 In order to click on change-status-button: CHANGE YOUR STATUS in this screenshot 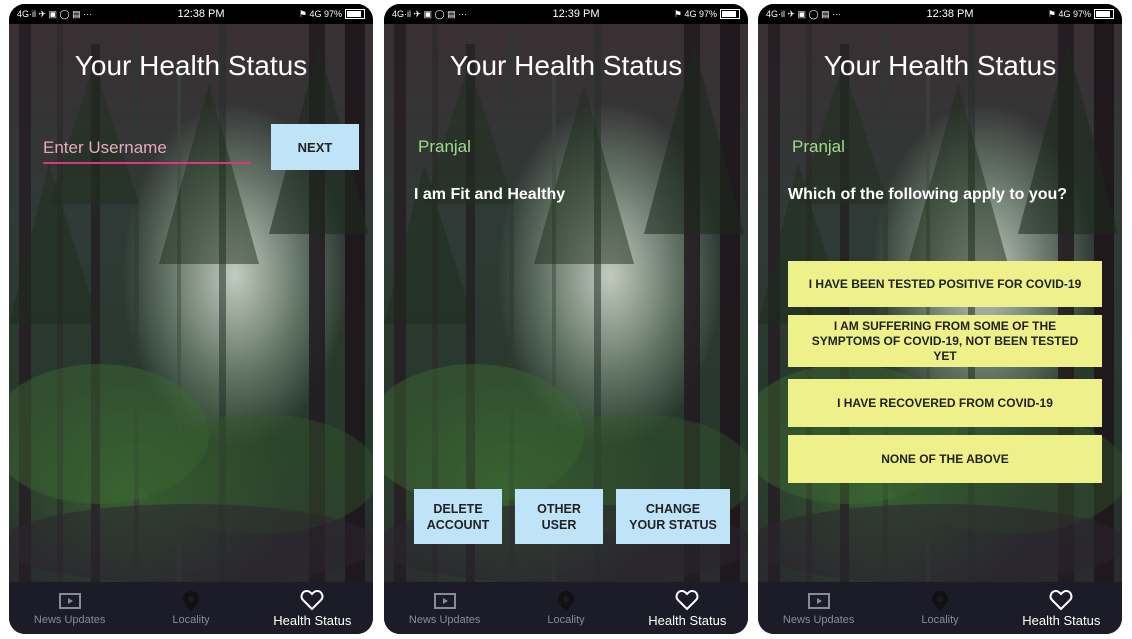, I will do `click(673, 516)`.